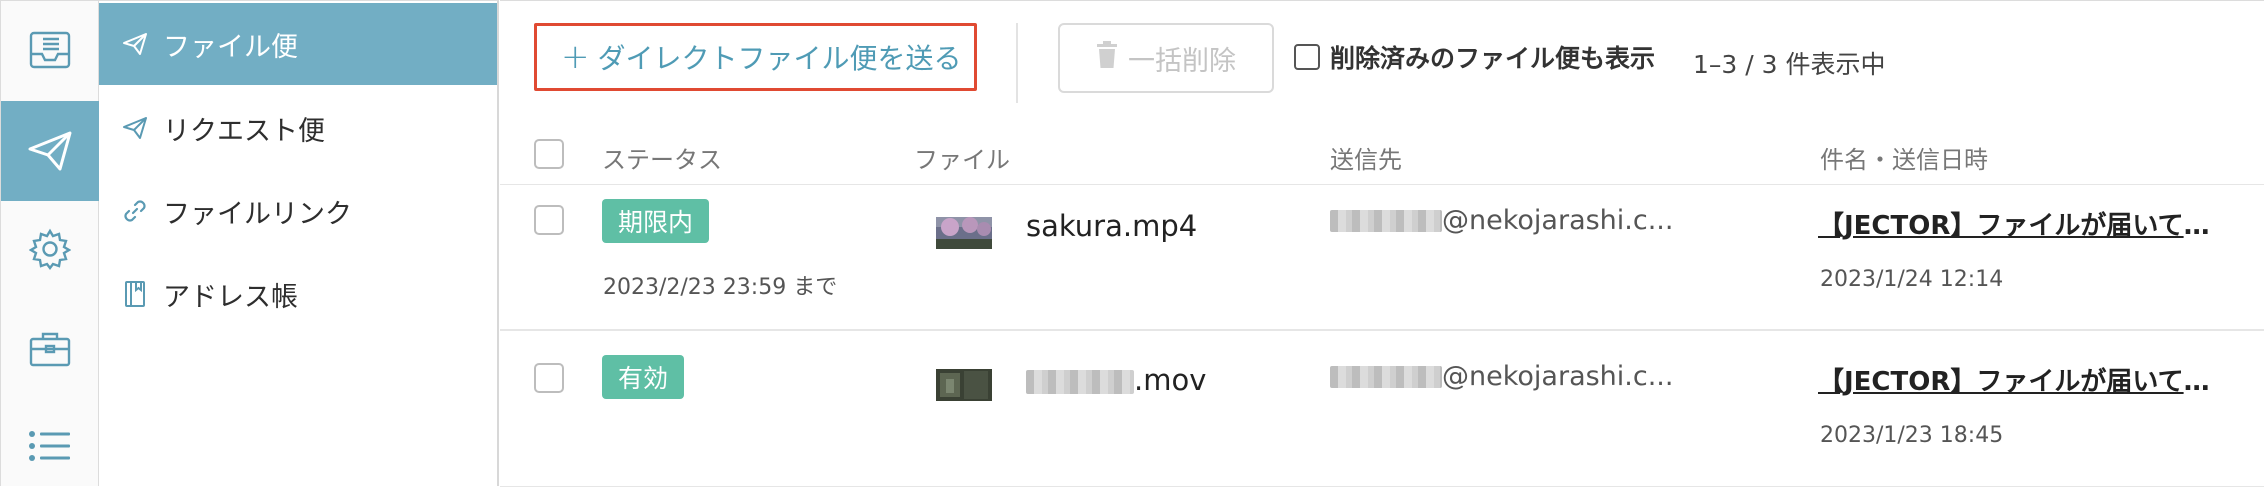  Describe the element at coordinates (720, 287) in the screenshot. I see `due-date: 2023/2/23 23:59 まで` at that location.